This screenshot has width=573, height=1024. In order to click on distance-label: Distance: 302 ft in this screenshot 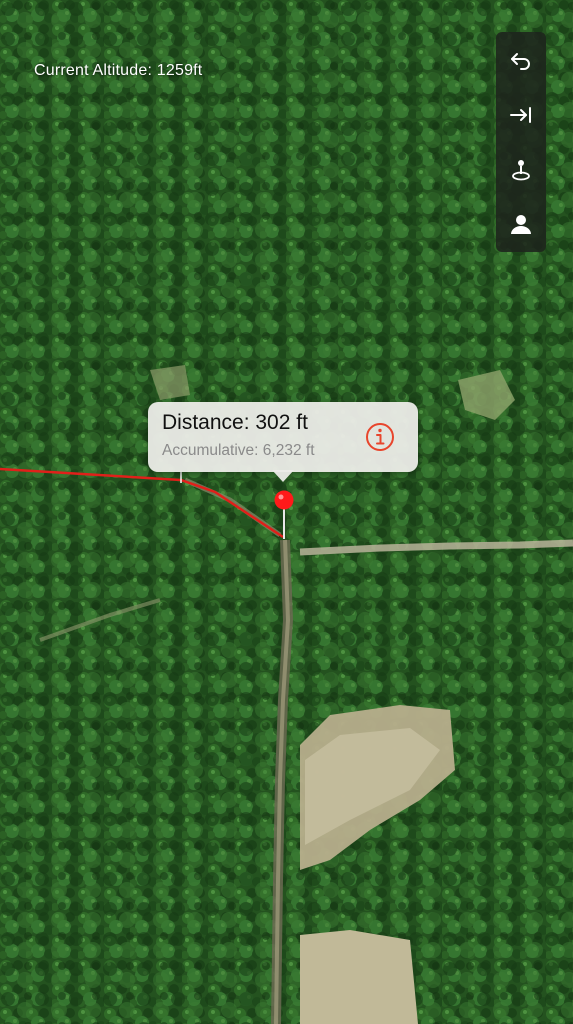, I will do `click(235, 422)`.